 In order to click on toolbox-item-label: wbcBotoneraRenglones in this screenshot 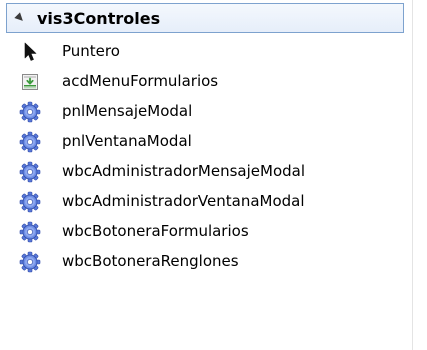, I will do `click(150, 261)`.